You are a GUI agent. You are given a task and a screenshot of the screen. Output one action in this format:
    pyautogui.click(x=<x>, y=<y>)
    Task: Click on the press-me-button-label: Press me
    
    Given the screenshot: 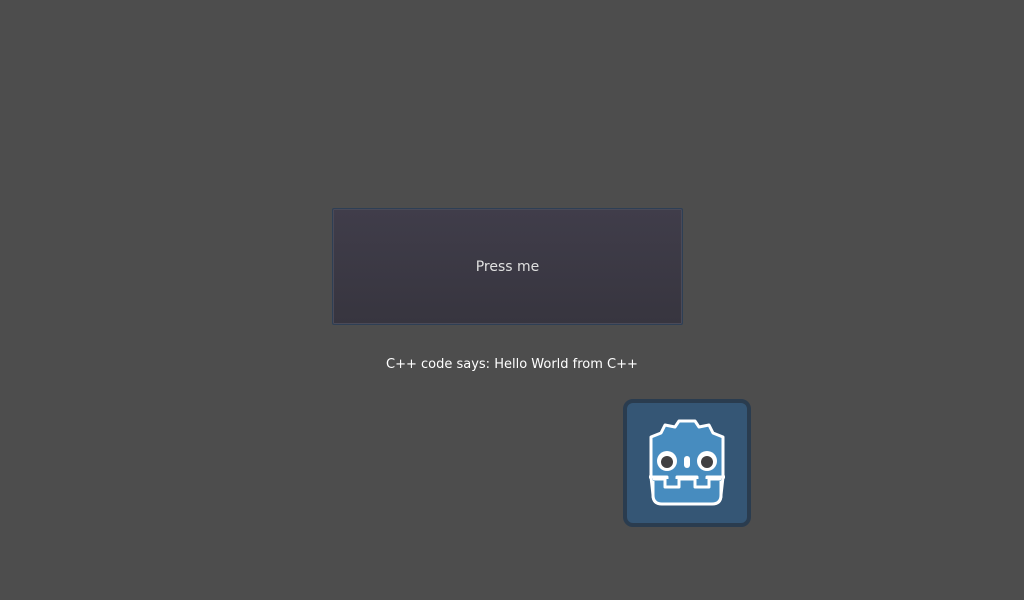 What is the action you would take?
    pyautogui.click(x=507, y=266)
    